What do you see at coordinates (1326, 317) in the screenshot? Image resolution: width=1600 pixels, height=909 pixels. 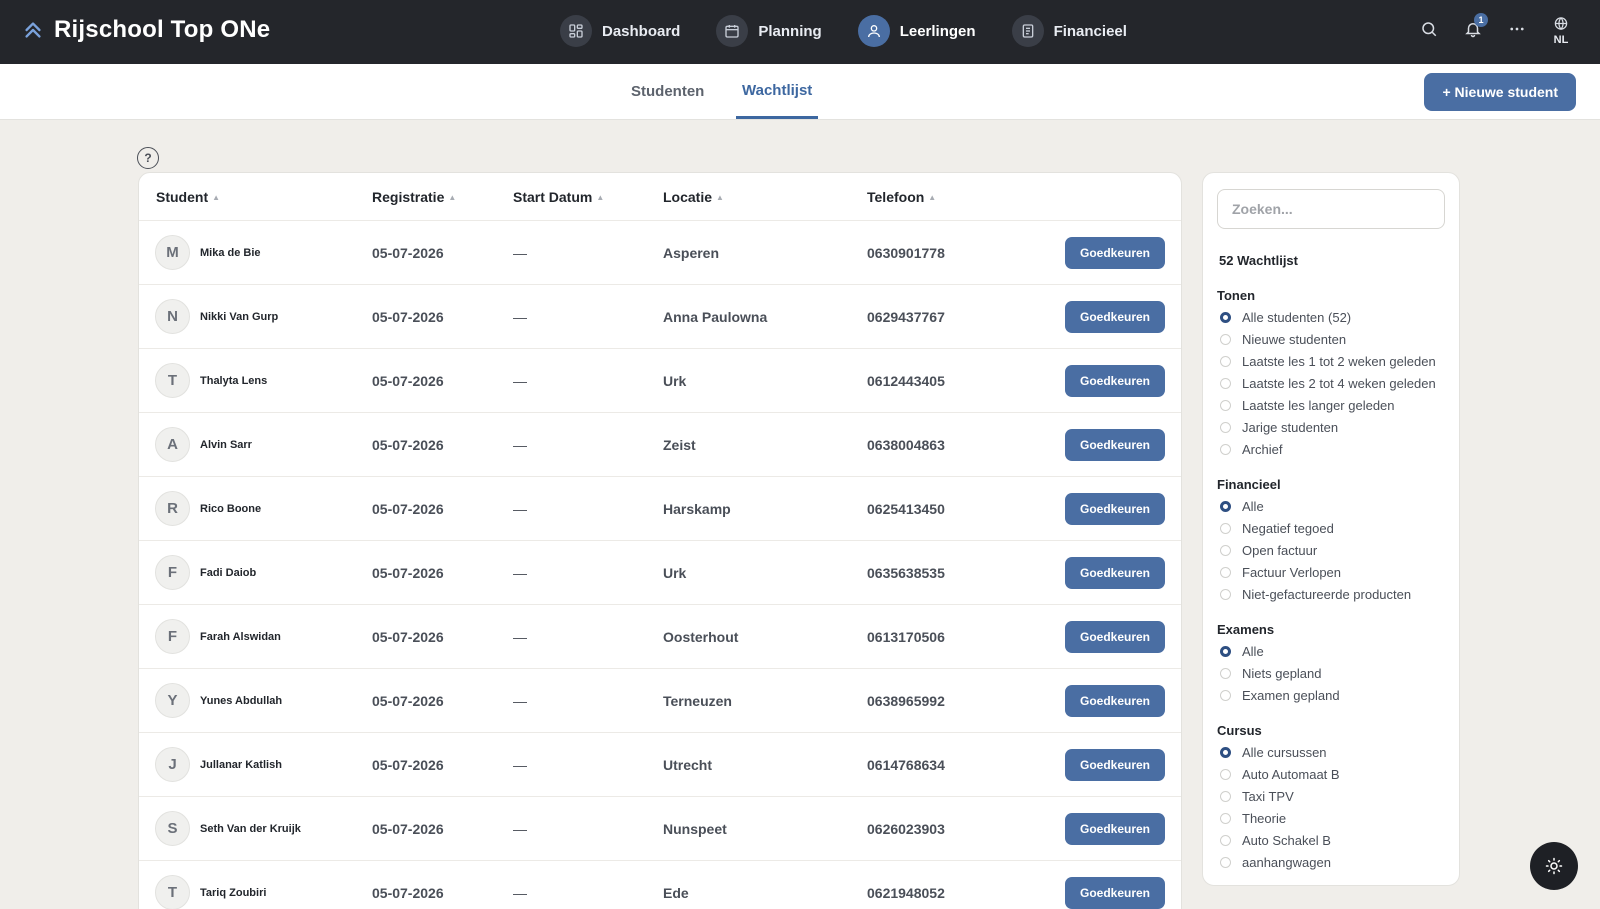 I see `filter-option: Alle studenten (52)` at bounding box center [1326, 317].